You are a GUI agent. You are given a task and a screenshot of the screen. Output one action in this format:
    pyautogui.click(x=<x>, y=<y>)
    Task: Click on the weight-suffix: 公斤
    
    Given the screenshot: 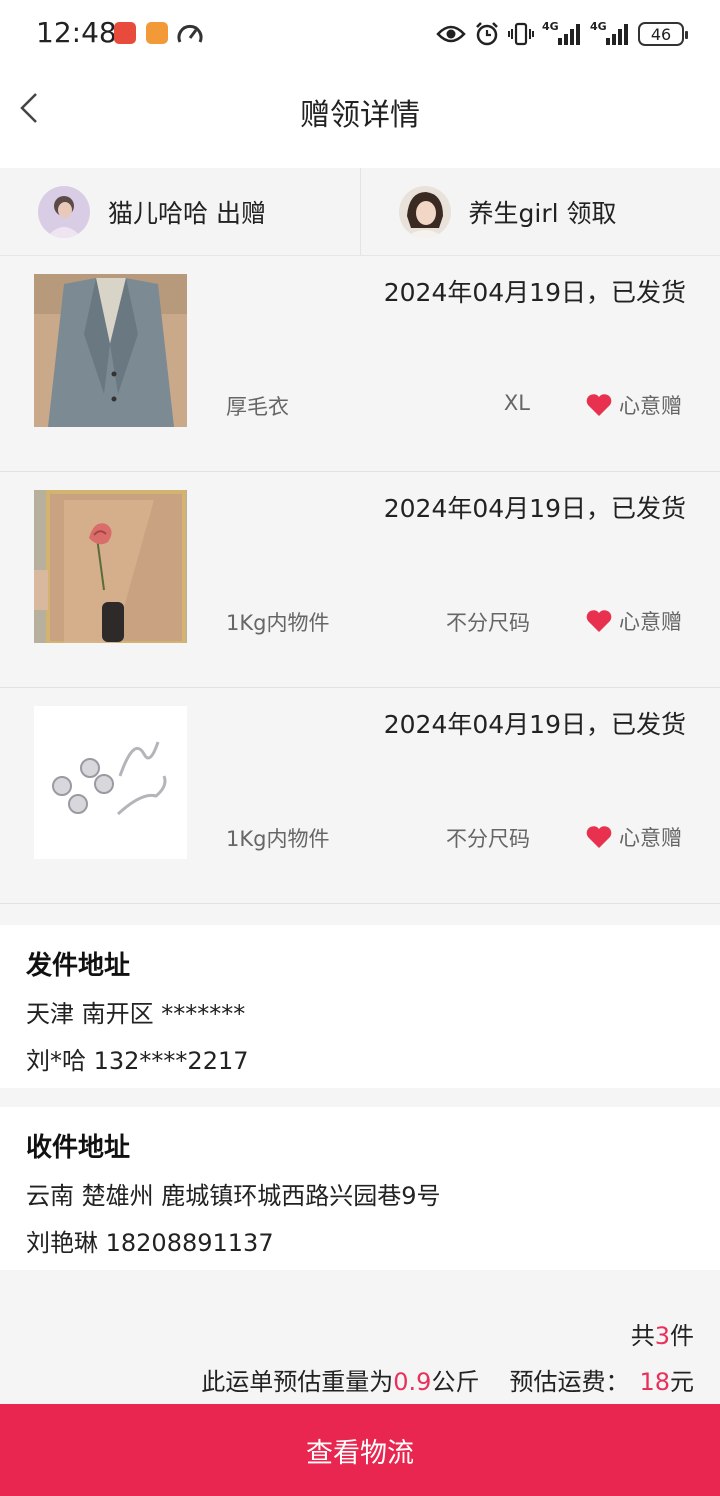 What is the action you would take?
    pyautogui.click(x=455, y=1382)
    